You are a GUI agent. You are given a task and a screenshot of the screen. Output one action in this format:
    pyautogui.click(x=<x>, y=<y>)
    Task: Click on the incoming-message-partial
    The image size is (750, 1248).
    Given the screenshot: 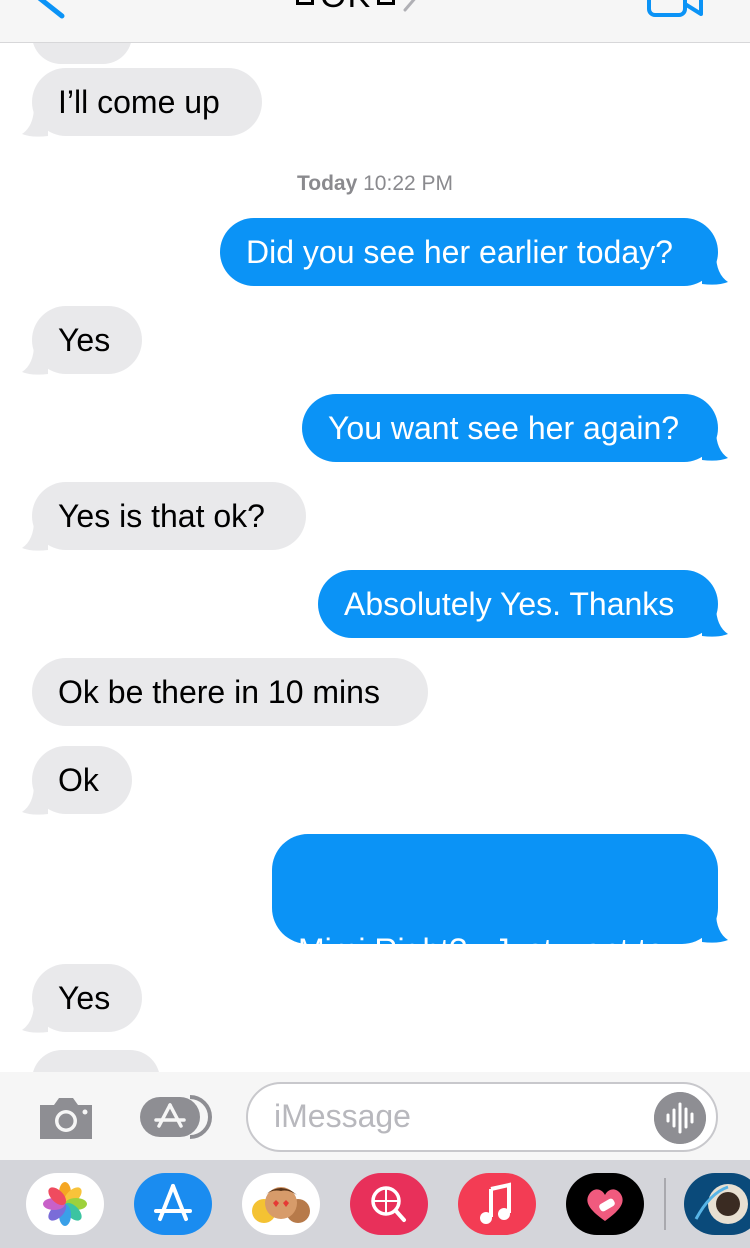 What is the action you would take?
    pyautogui.click(x=96, y=1061)
    